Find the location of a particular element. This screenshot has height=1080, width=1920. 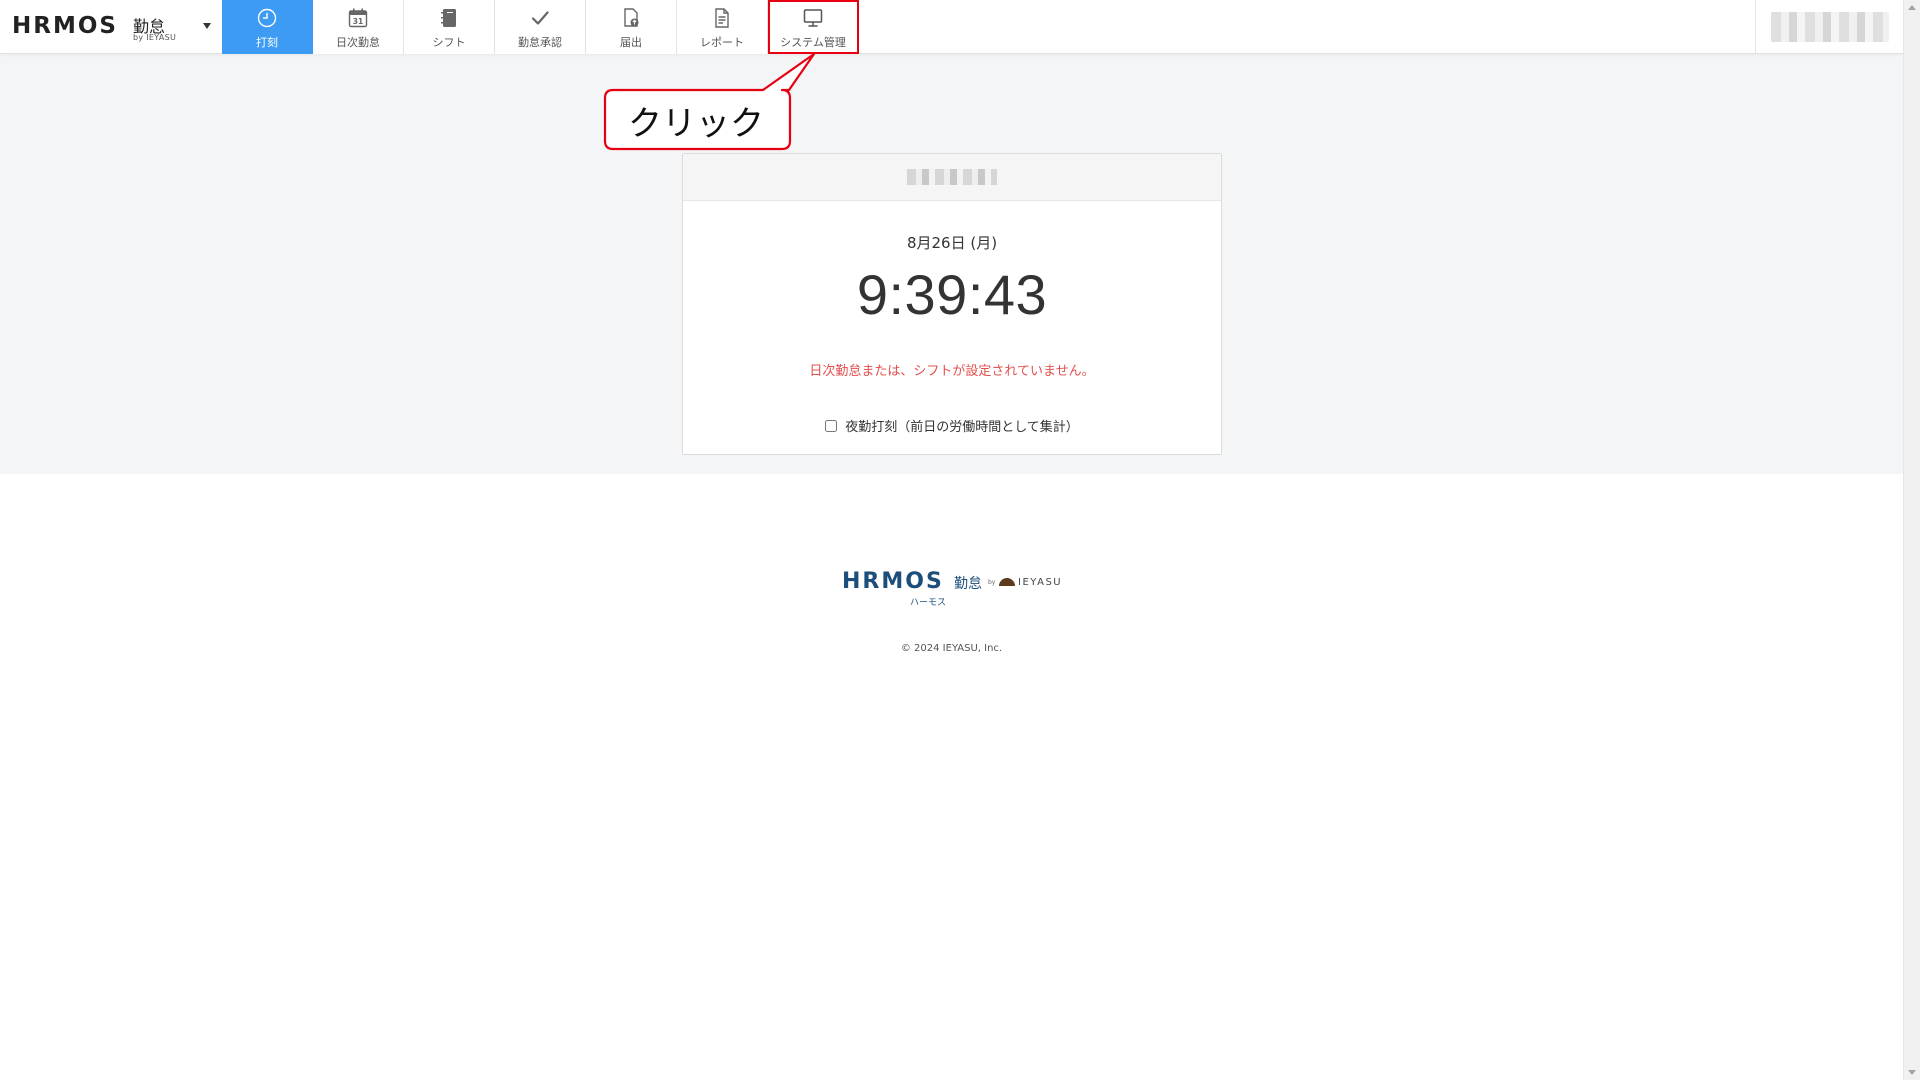

footer-kana: ハーモス is located at coordinates (928, 603).